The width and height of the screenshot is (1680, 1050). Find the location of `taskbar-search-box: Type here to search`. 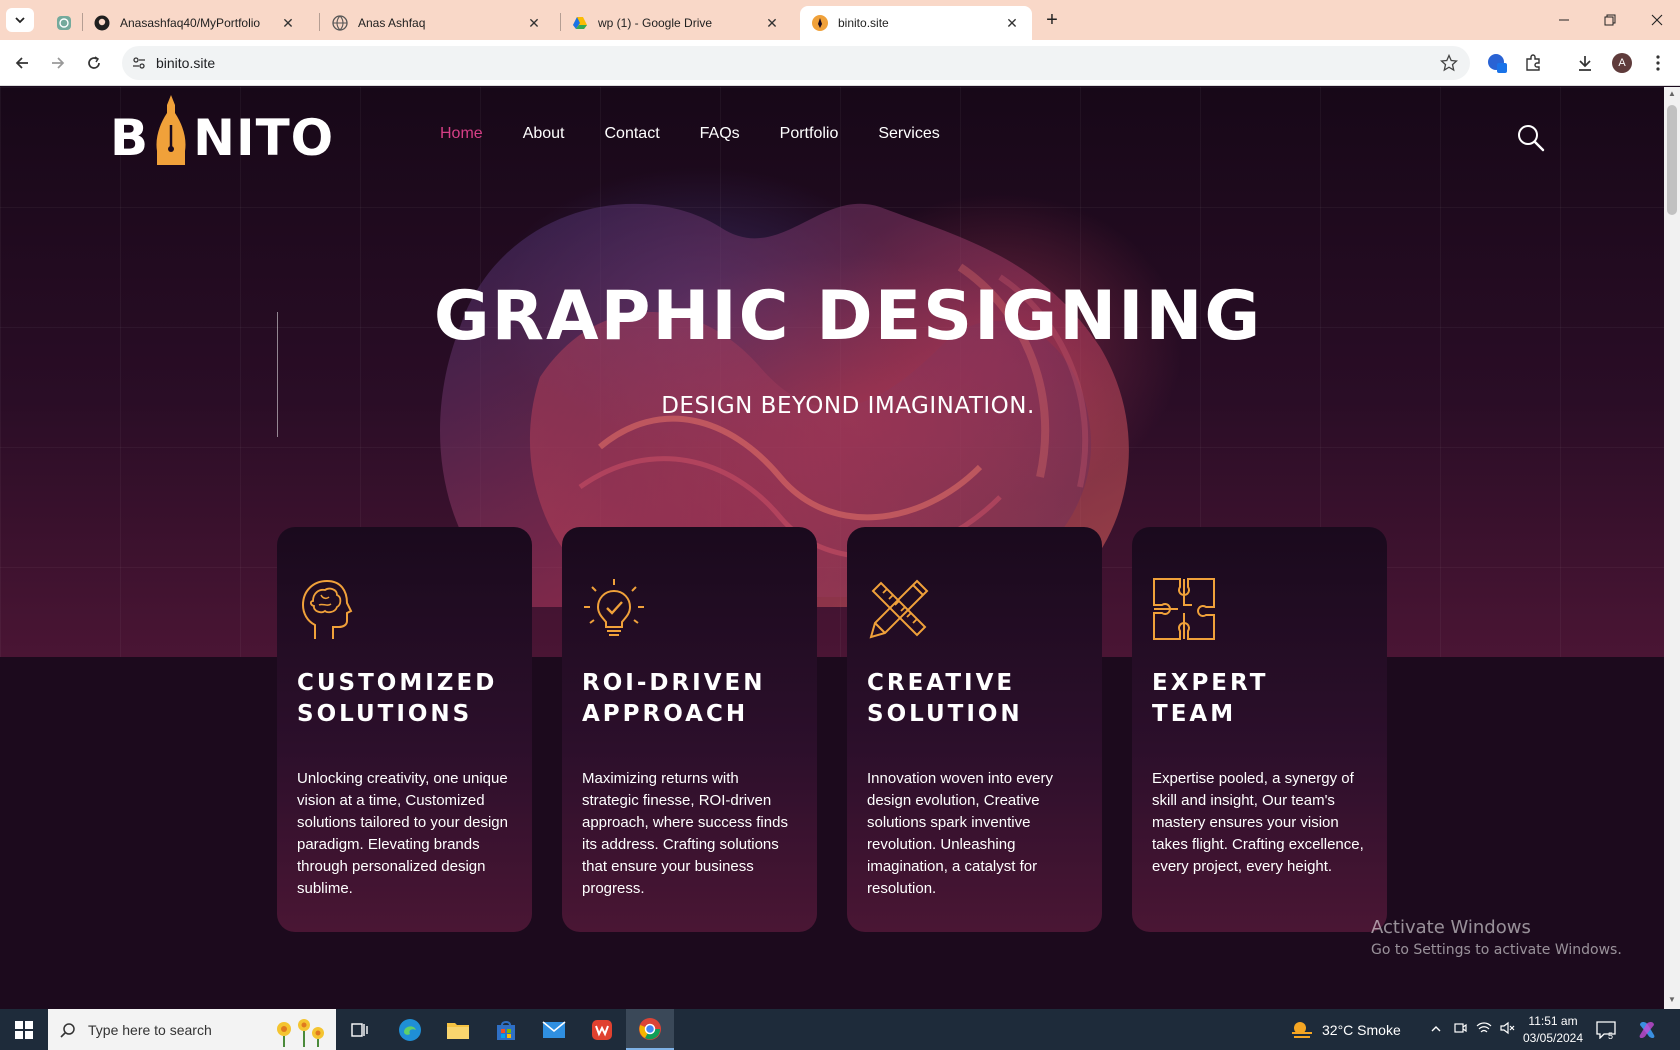

taskbar-search-box: Type here to search is located at coordinates (192, 1029).